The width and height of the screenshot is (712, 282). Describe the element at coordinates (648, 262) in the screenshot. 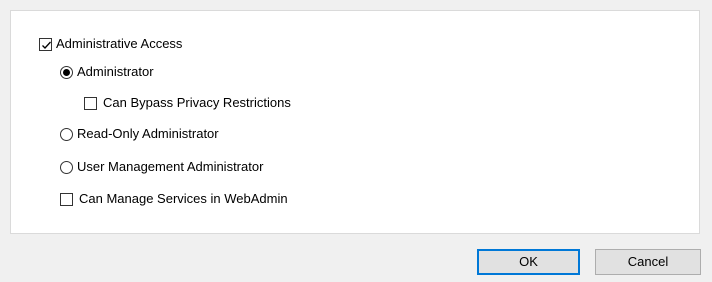

I see `cancel-button: Cancel` at that location.